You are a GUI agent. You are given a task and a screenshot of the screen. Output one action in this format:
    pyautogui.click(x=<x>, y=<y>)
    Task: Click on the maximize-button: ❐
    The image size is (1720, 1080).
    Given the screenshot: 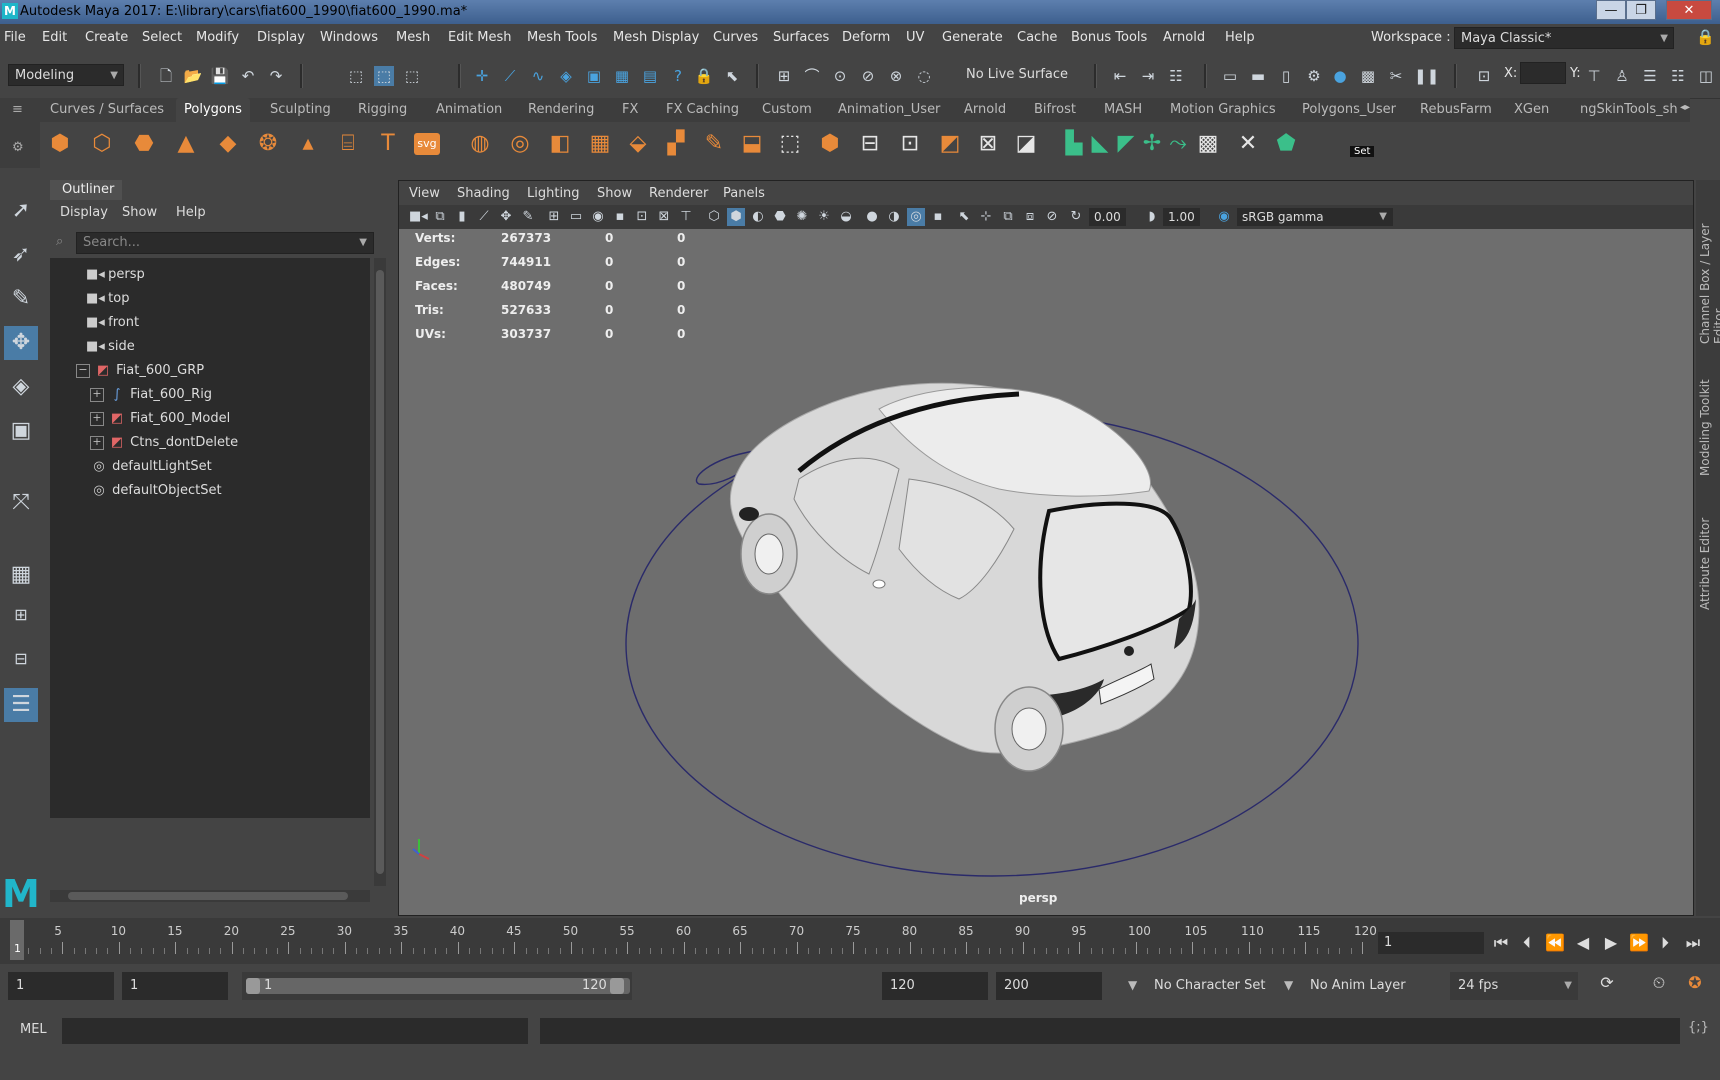 What is the action you would take?
    pyautogui.click(x=1641, y=10)
    